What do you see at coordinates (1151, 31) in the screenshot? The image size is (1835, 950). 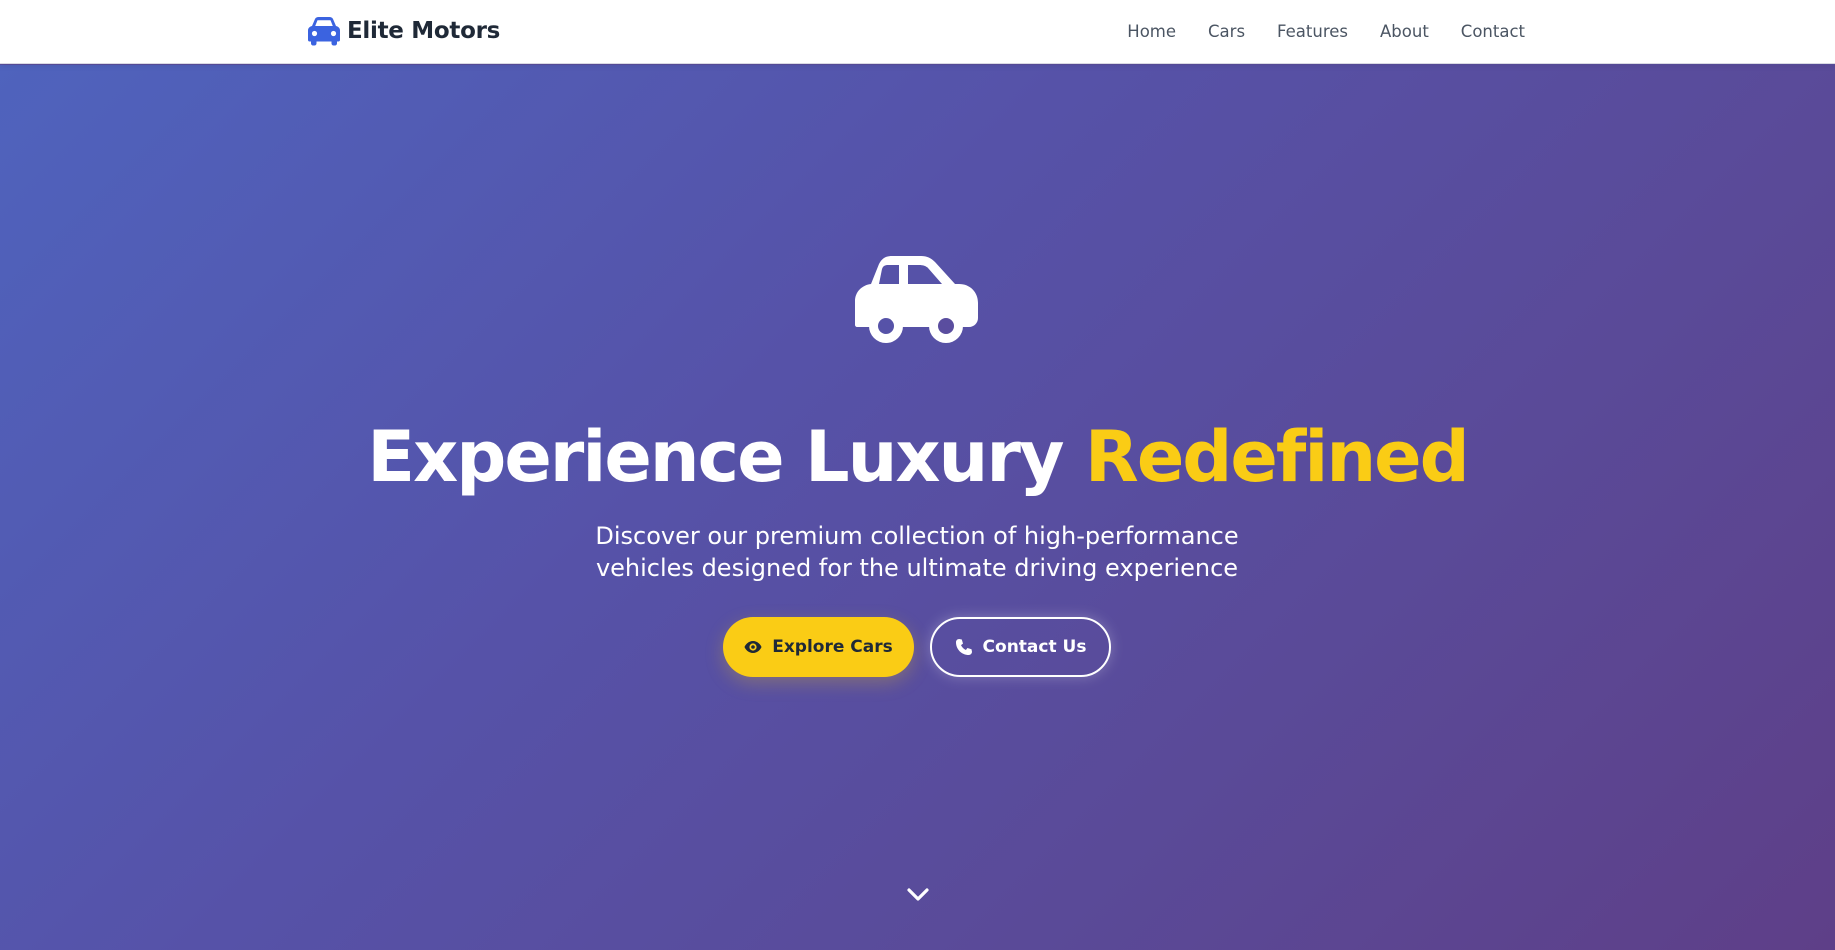 I see `nav-link-home: Home` at bounding box center [1151, 31].